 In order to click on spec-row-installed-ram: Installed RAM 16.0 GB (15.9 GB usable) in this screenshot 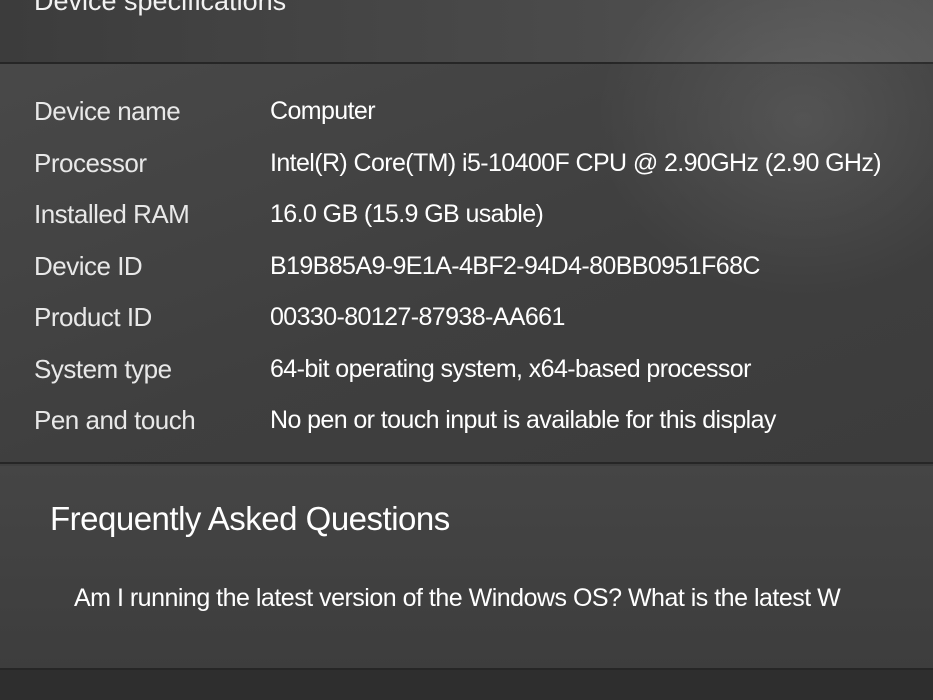, I will do `click(479, 215)`.